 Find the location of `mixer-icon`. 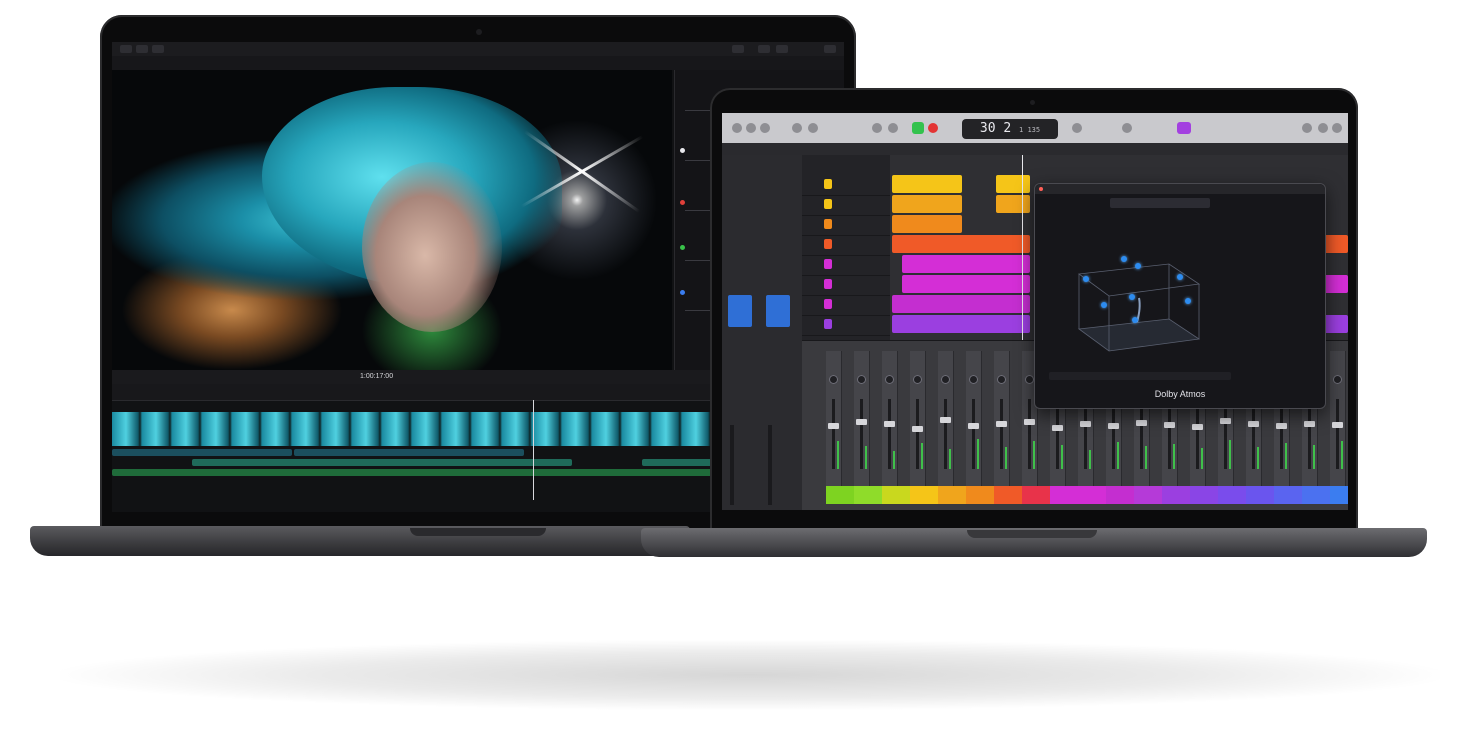

mixer-icon is located at coordinates (797, 128).